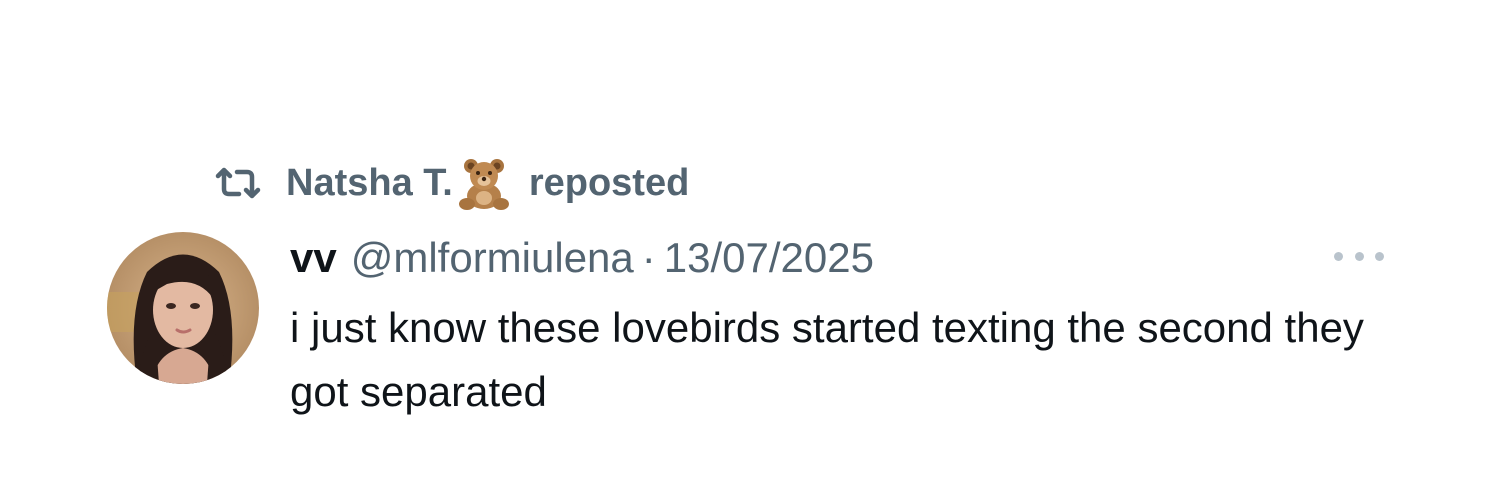  I want to click on tweet-header: vv @mlformiulena · 13/07/2025, so click(582, 258).